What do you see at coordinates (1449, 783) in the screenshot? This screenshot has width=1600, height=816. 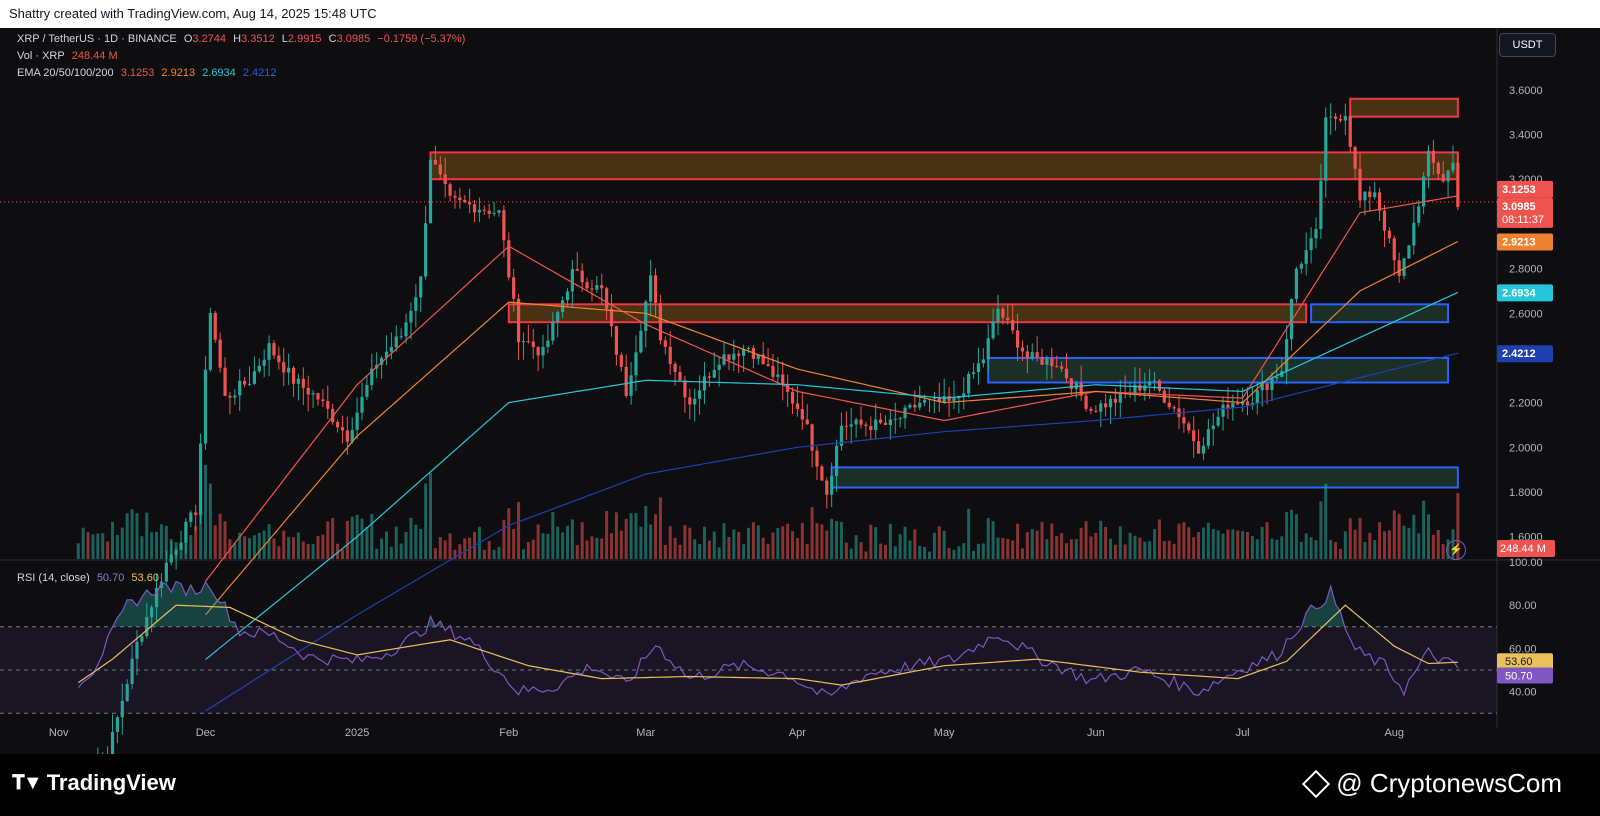 I see `credit-text: @ CryptonewsCom` at bounding box center [1449, 783].